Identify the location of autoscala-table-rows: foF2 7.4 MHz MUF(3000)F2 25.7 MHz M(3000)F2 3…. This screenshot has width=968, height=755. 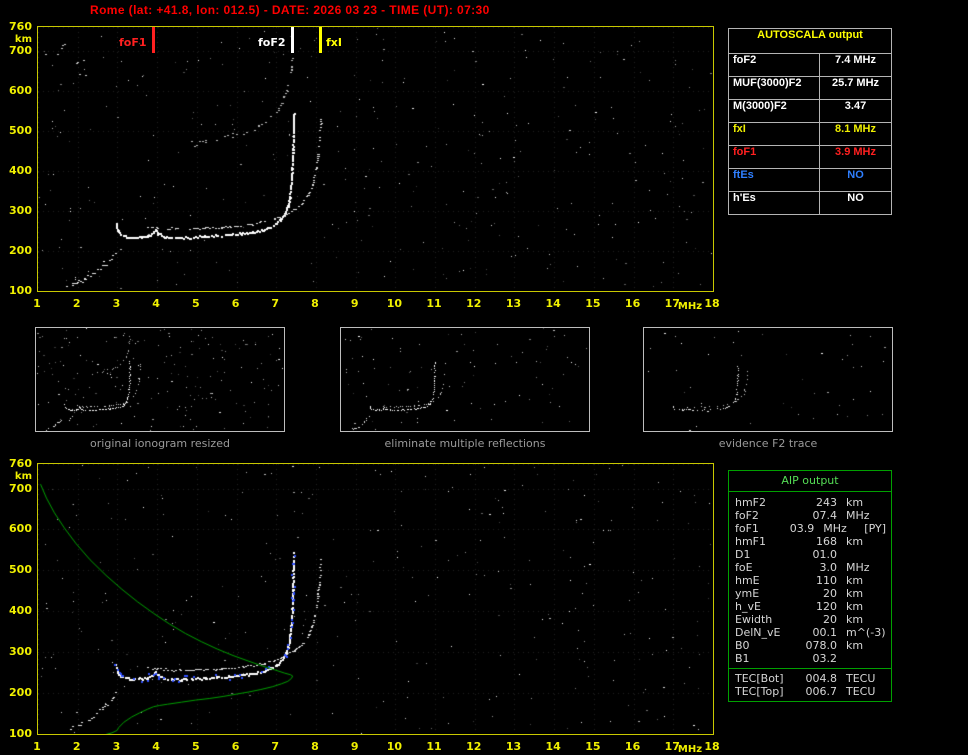
(810, 134).